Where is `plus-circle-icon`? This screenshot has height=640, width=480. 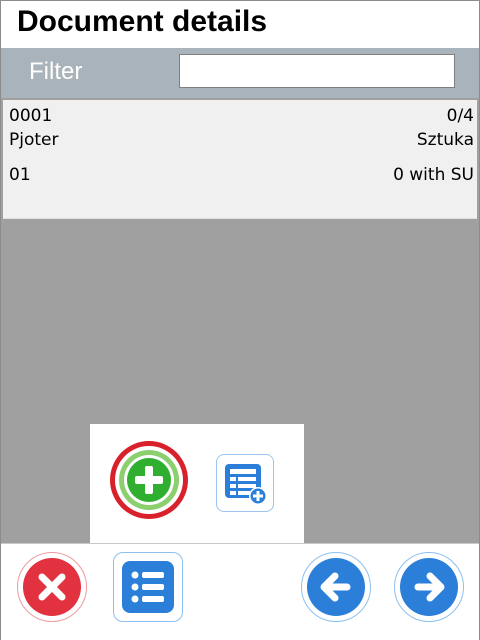
plus-circle-icon is located at coordinates (149, 480).